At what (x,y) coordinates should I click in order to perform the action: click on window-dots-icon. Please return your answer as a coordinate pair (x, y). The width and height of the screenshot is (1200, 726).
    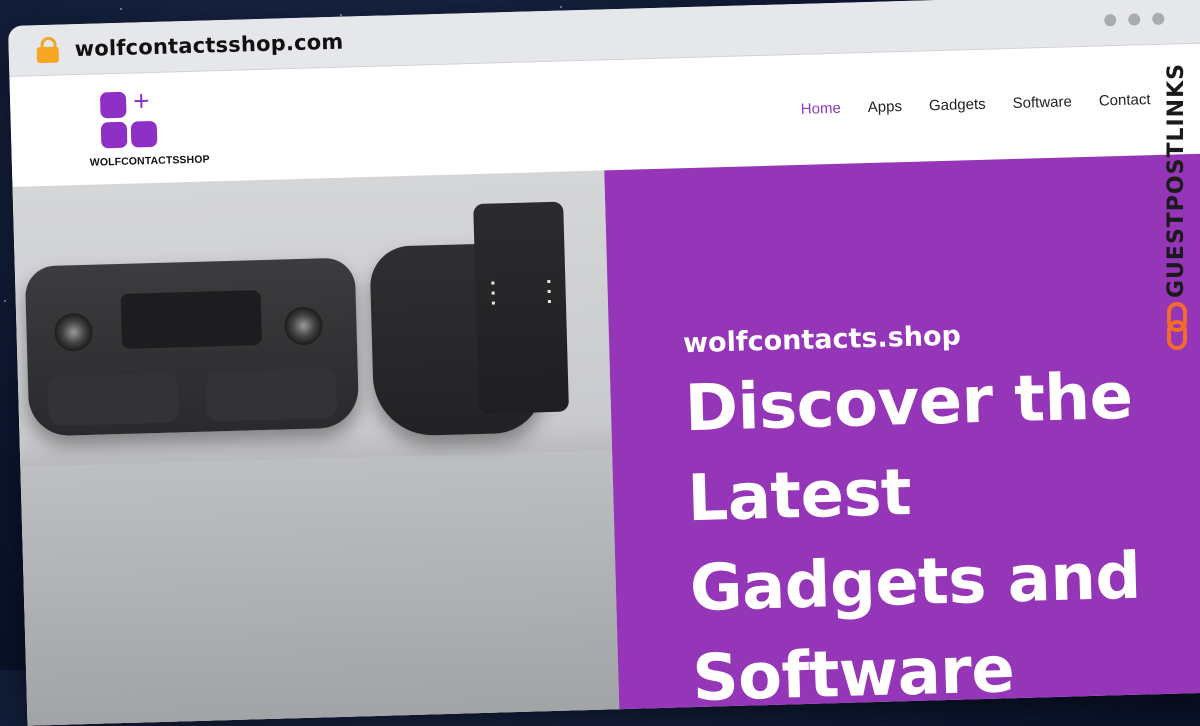
    Looking at the image, I should click on (1134, 19).